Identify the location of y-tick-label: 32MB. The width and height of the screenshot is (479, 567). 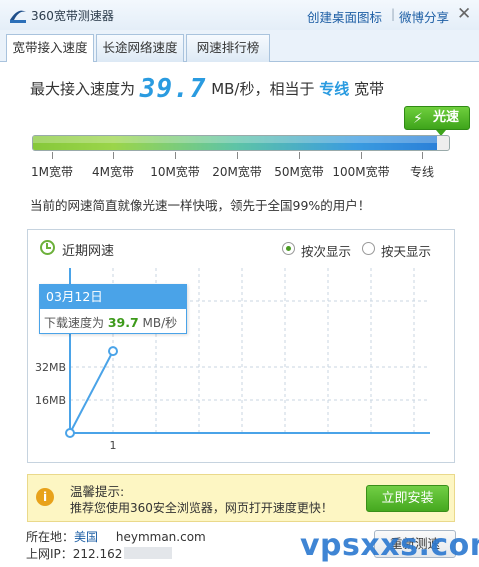
(50, 367).